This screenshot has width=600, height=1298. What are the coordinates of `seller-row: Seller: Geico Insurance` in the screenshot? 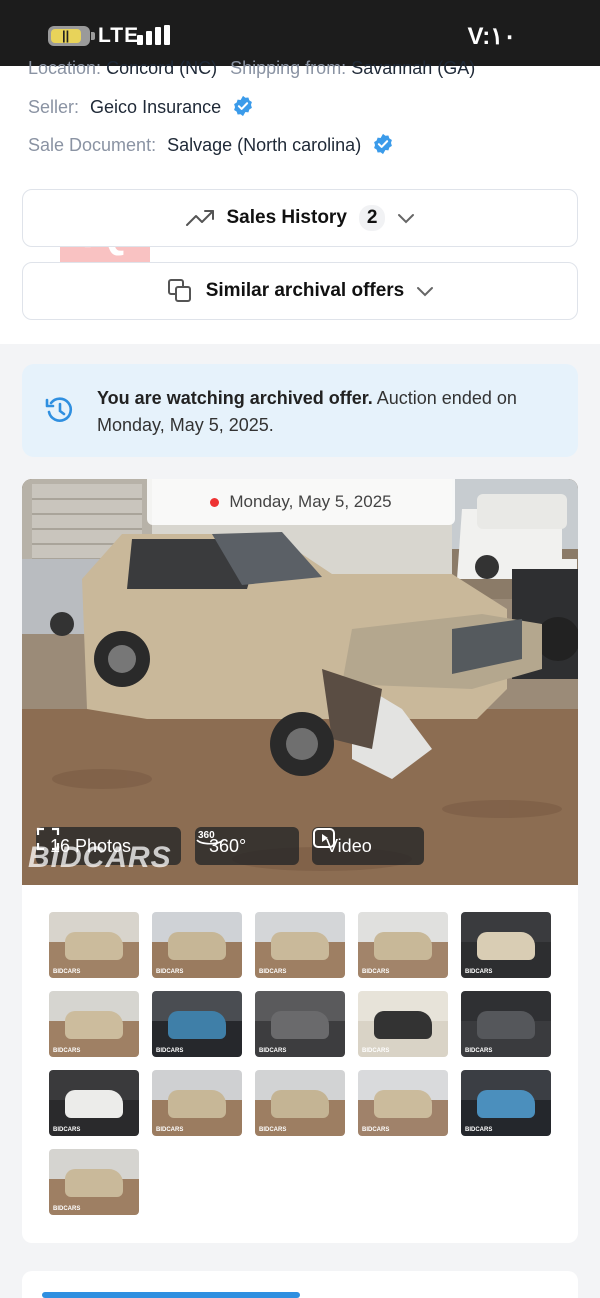 It's located at (141, 106).